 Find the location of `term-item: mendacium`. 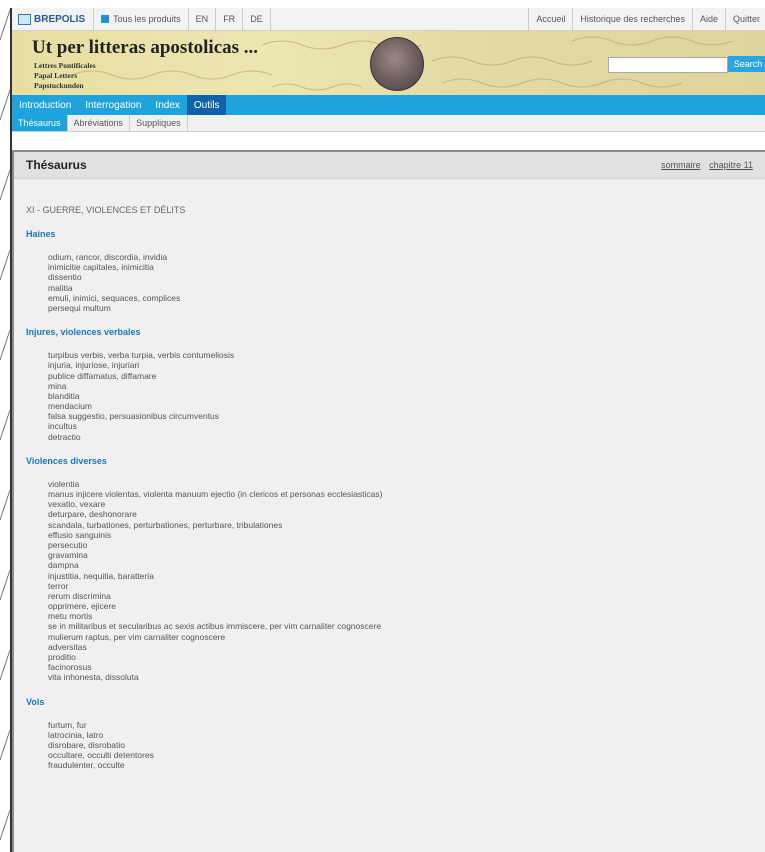

term-item: mendacium is located at coordinates (70, 406).